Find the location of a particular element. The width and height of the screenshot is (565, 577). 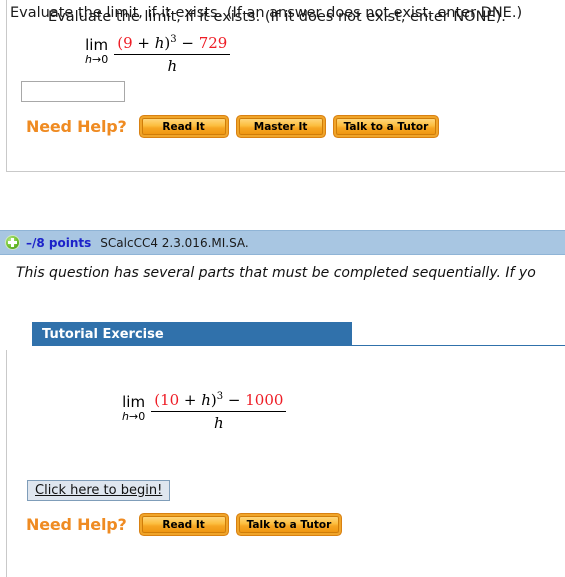

fraction-numerator-two: (10 + h)3 − 1000 is located at coordinates (218, 401).